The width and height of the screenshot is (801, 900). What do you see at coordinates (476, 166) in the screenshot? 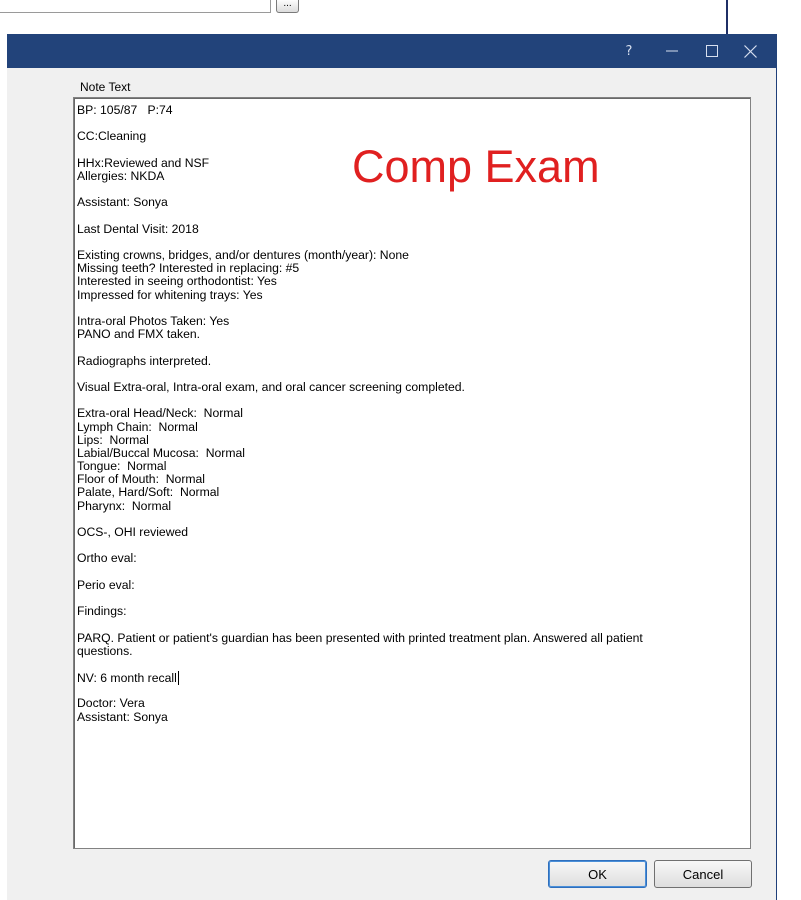
I see `comp-exam-overlay-text: Comp Exam` at bounding box center [476, 166].